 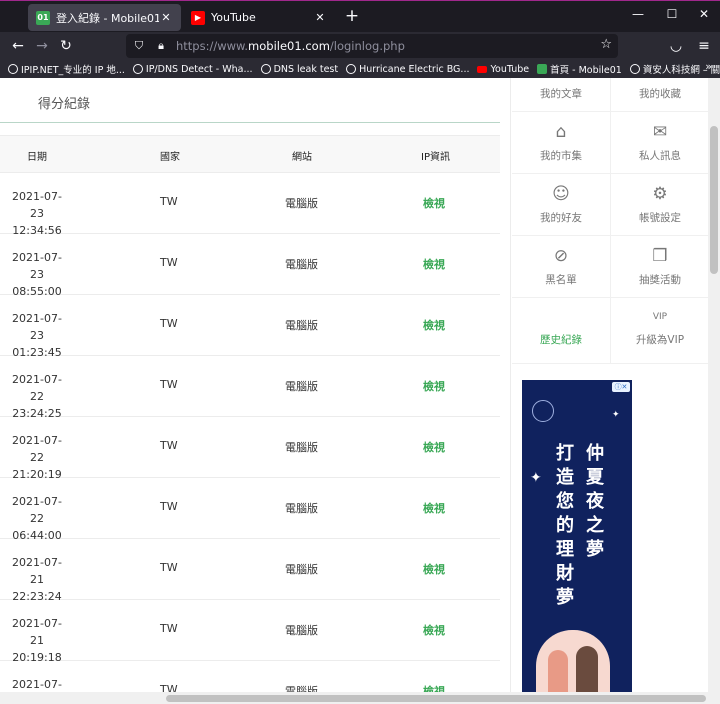 What do you see at coordinates (561, 267) in the screenshot?
I see `menu-blacklist: ⊘ 黑名單` at bounding box center [561, 267].